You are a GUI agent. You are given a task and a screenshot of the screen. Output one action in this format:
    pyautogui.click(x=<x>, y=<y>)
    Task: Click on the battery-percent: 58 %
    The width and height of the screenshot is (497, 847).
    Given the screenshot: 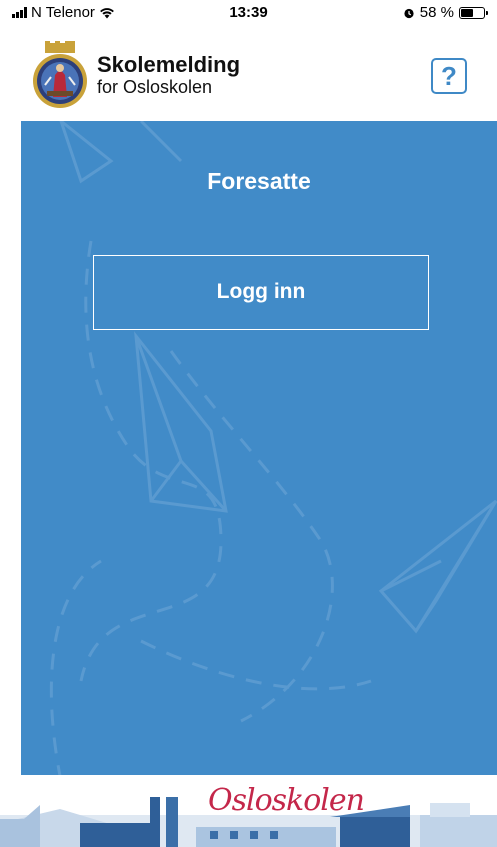 What is the action you would take?
    pyautogui.click(x=436, y=12)
    